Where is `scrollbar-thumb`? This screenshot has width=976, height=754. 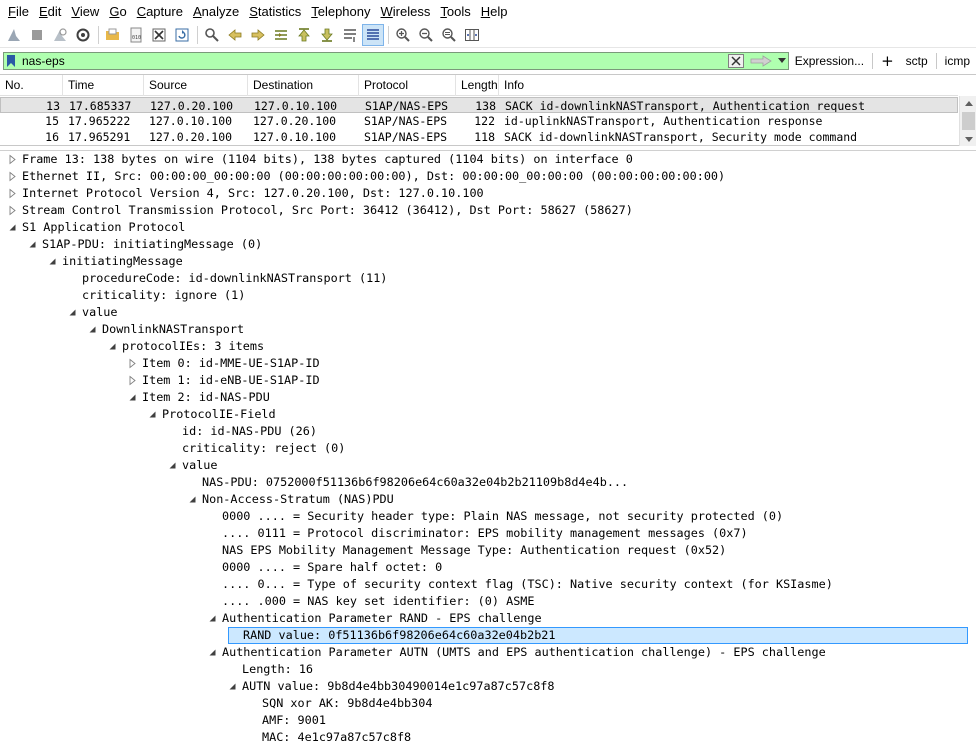
scrollbar-thumb is located at coordinates (968, 121).